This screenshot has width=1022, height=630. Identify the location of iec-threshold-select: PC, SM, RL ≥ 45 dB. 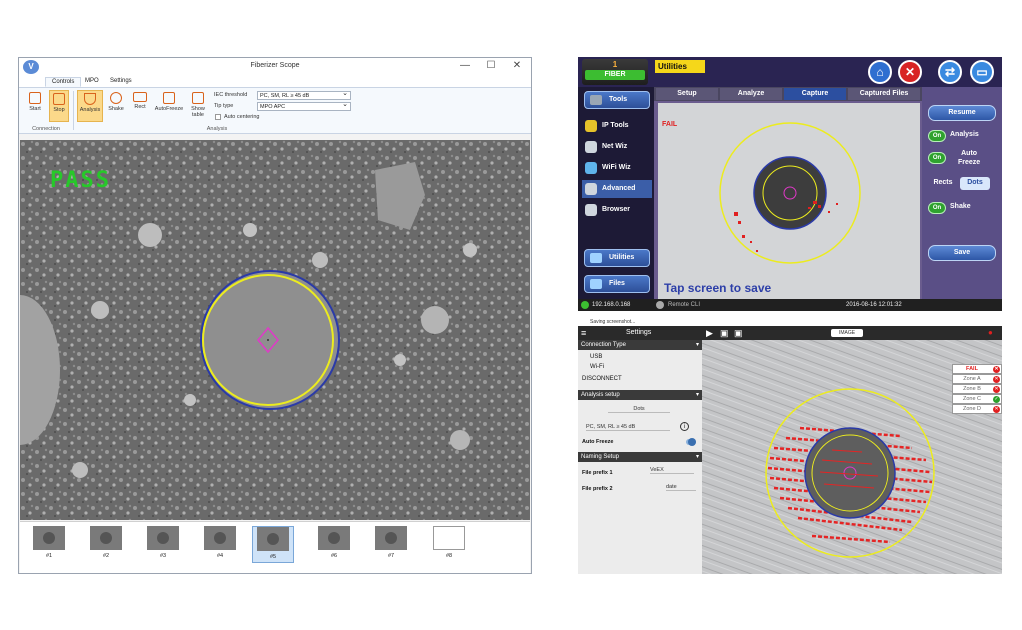
(304, 95).